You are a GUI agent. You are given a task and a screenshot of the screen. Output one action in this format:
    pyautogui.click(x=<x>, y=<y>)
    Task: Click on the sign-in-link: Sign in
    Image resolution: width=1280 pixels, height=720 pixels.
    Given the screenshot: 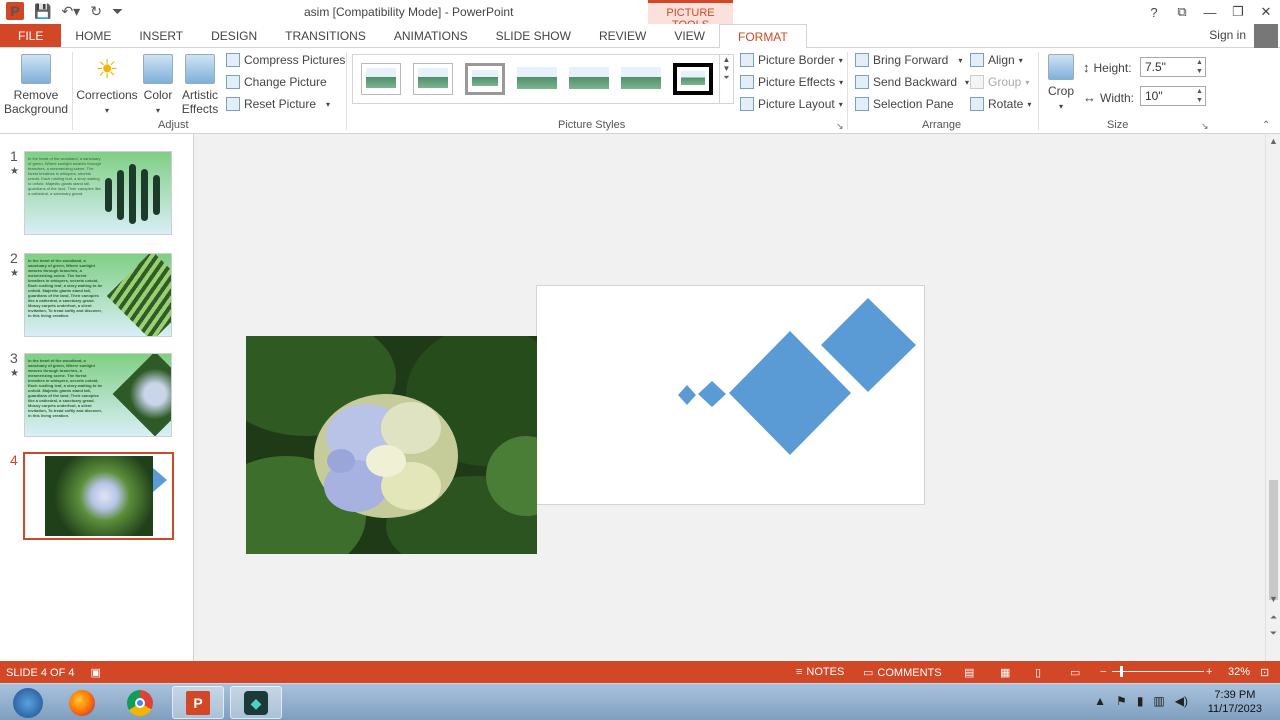 What is the action you would take?
    pyautogui.click(x=1227, y=35)
    